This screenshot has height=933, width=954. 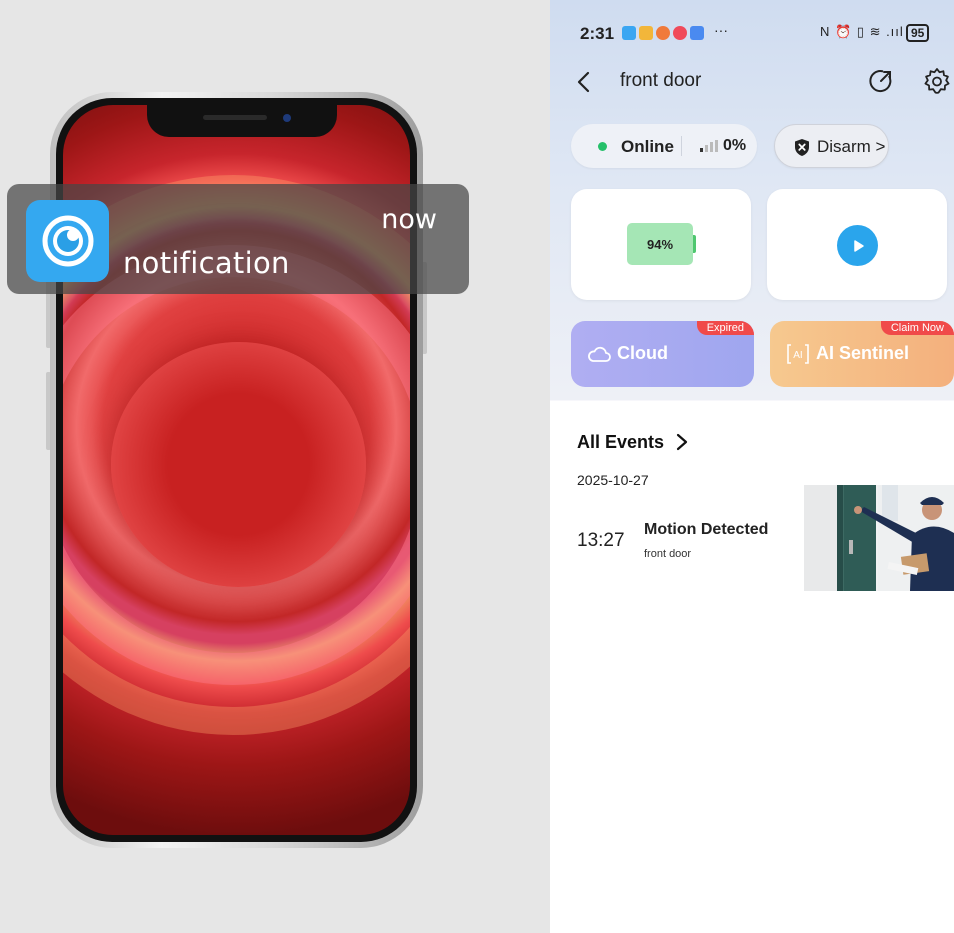 I want to click on expired-badge: Expired, so click(x=725, y=328).